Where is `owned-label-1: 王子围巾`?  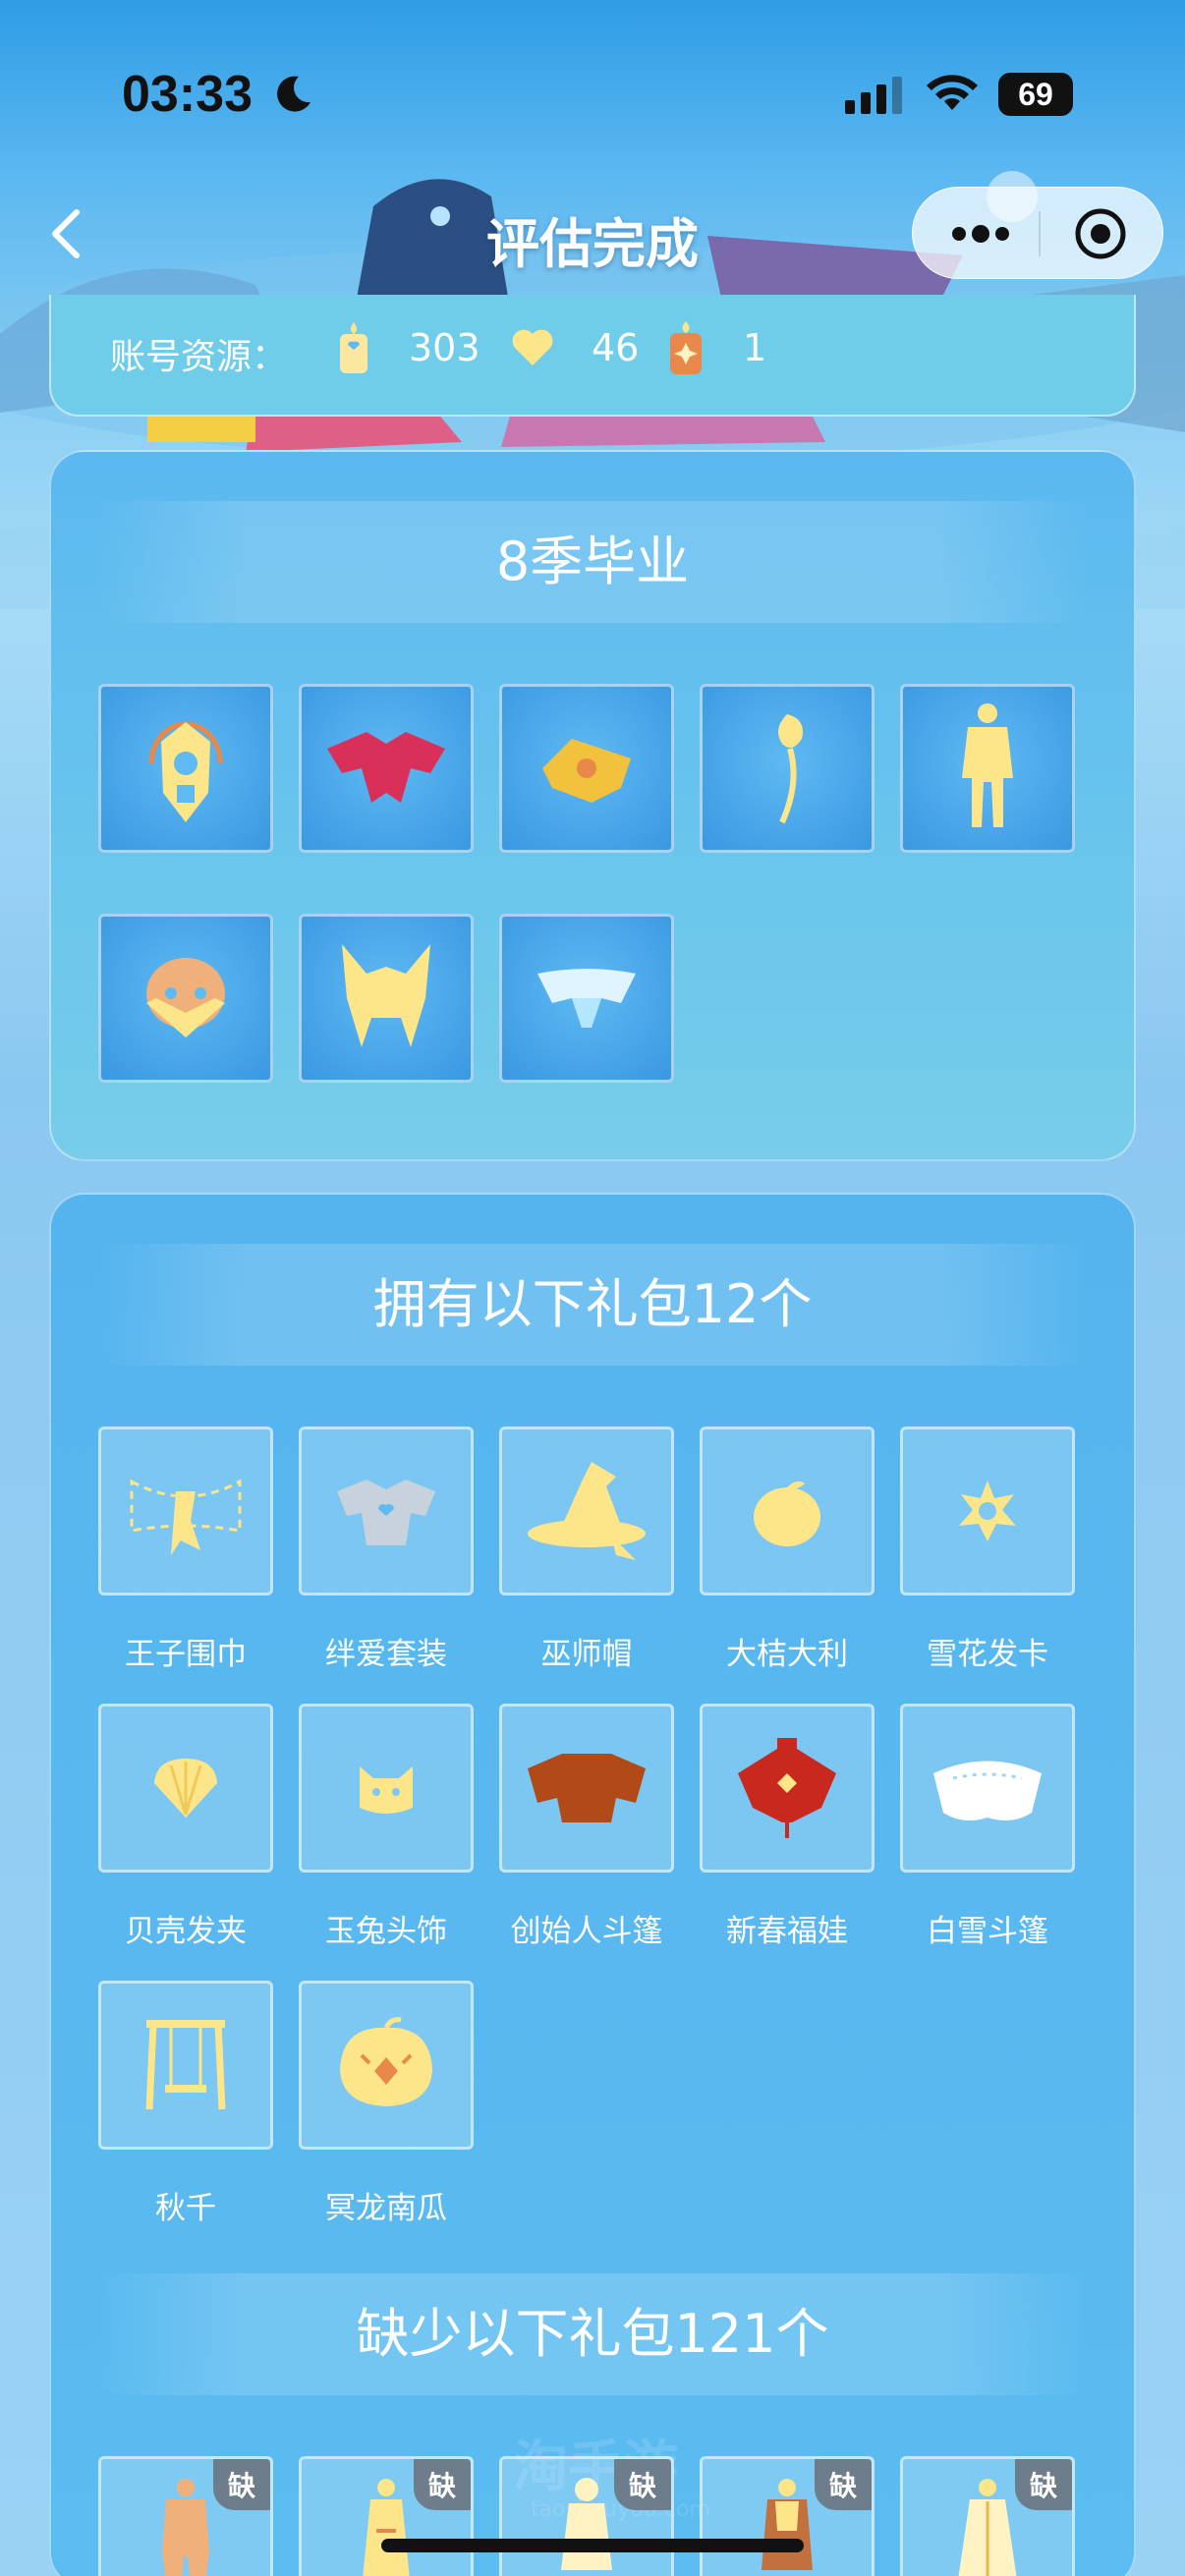 owned-label-1: 王子围巾 is located at coordinates (186, 1654).